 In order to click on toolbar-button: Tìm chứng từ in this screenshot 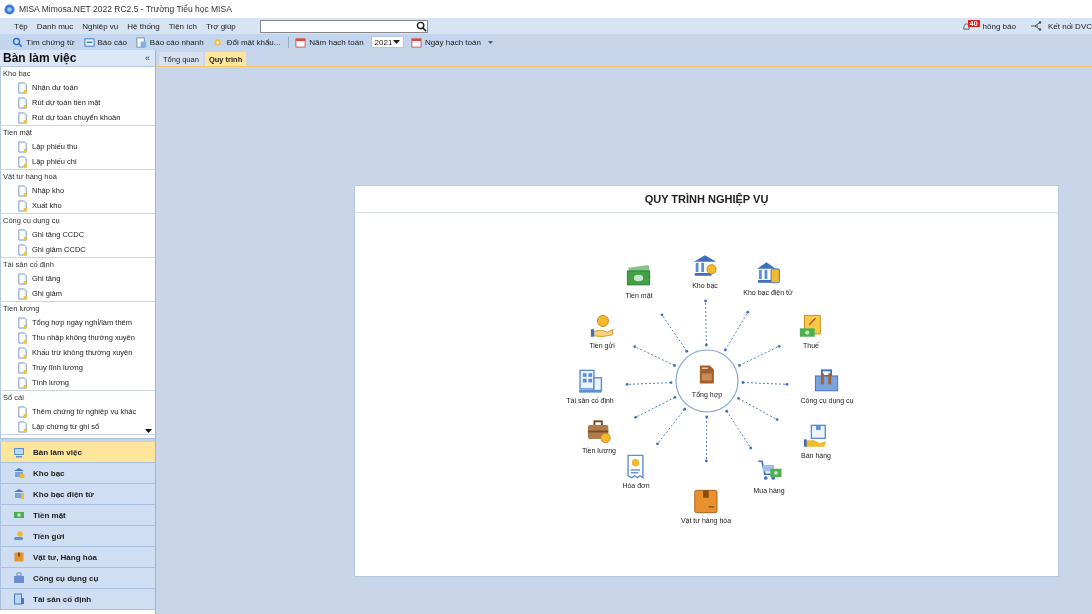, I will do `click(43, 42)`.